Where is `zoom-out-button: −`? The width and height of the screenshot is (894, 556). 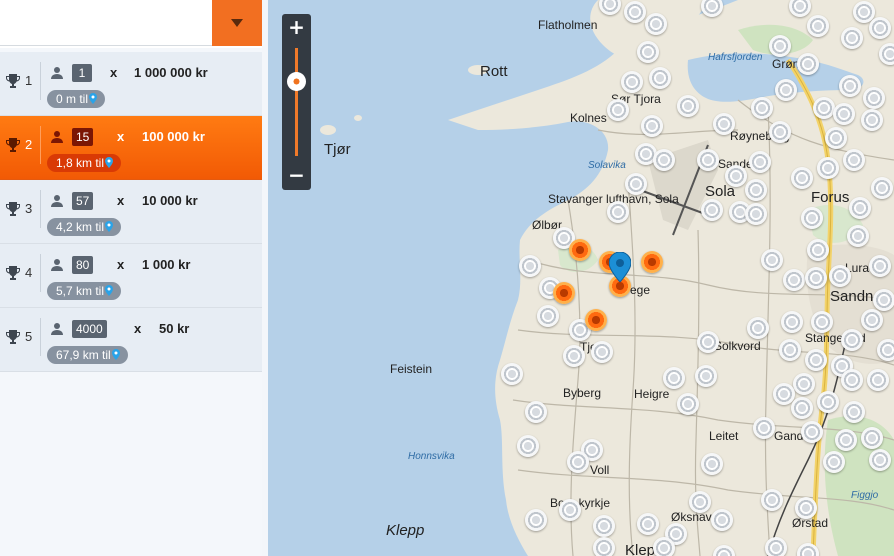
zoom-out-button: − is located at coordinates (296, 175).